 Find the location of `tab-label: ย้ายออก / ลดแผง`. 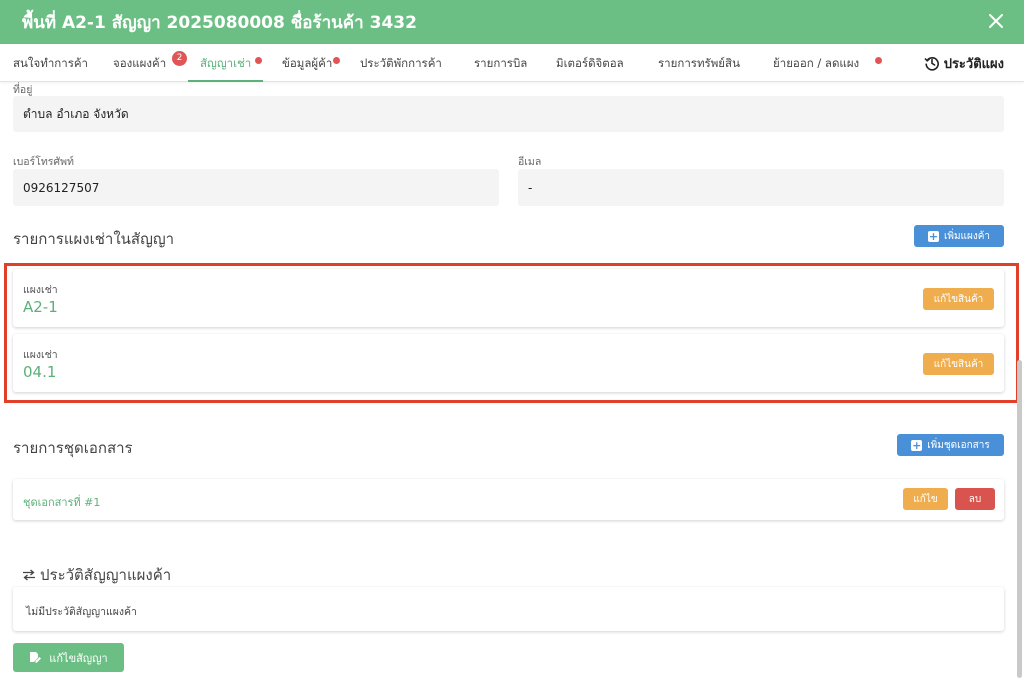

tab-label: ย้ายออก / ลดแผง is located at coordinates (816, 63).